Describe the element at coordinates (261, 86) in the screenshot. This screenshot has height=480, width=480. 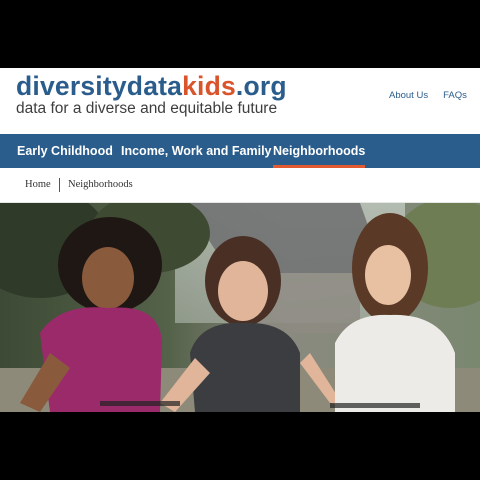
I see `logo-text-org: .org` at that location.